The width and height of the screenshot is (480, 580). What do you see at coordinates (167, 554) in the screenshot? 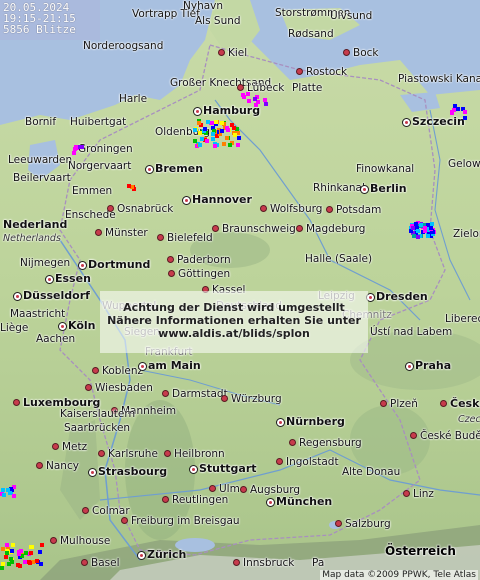
I see `city-label: Zürich` at bounding box center [167, 554].